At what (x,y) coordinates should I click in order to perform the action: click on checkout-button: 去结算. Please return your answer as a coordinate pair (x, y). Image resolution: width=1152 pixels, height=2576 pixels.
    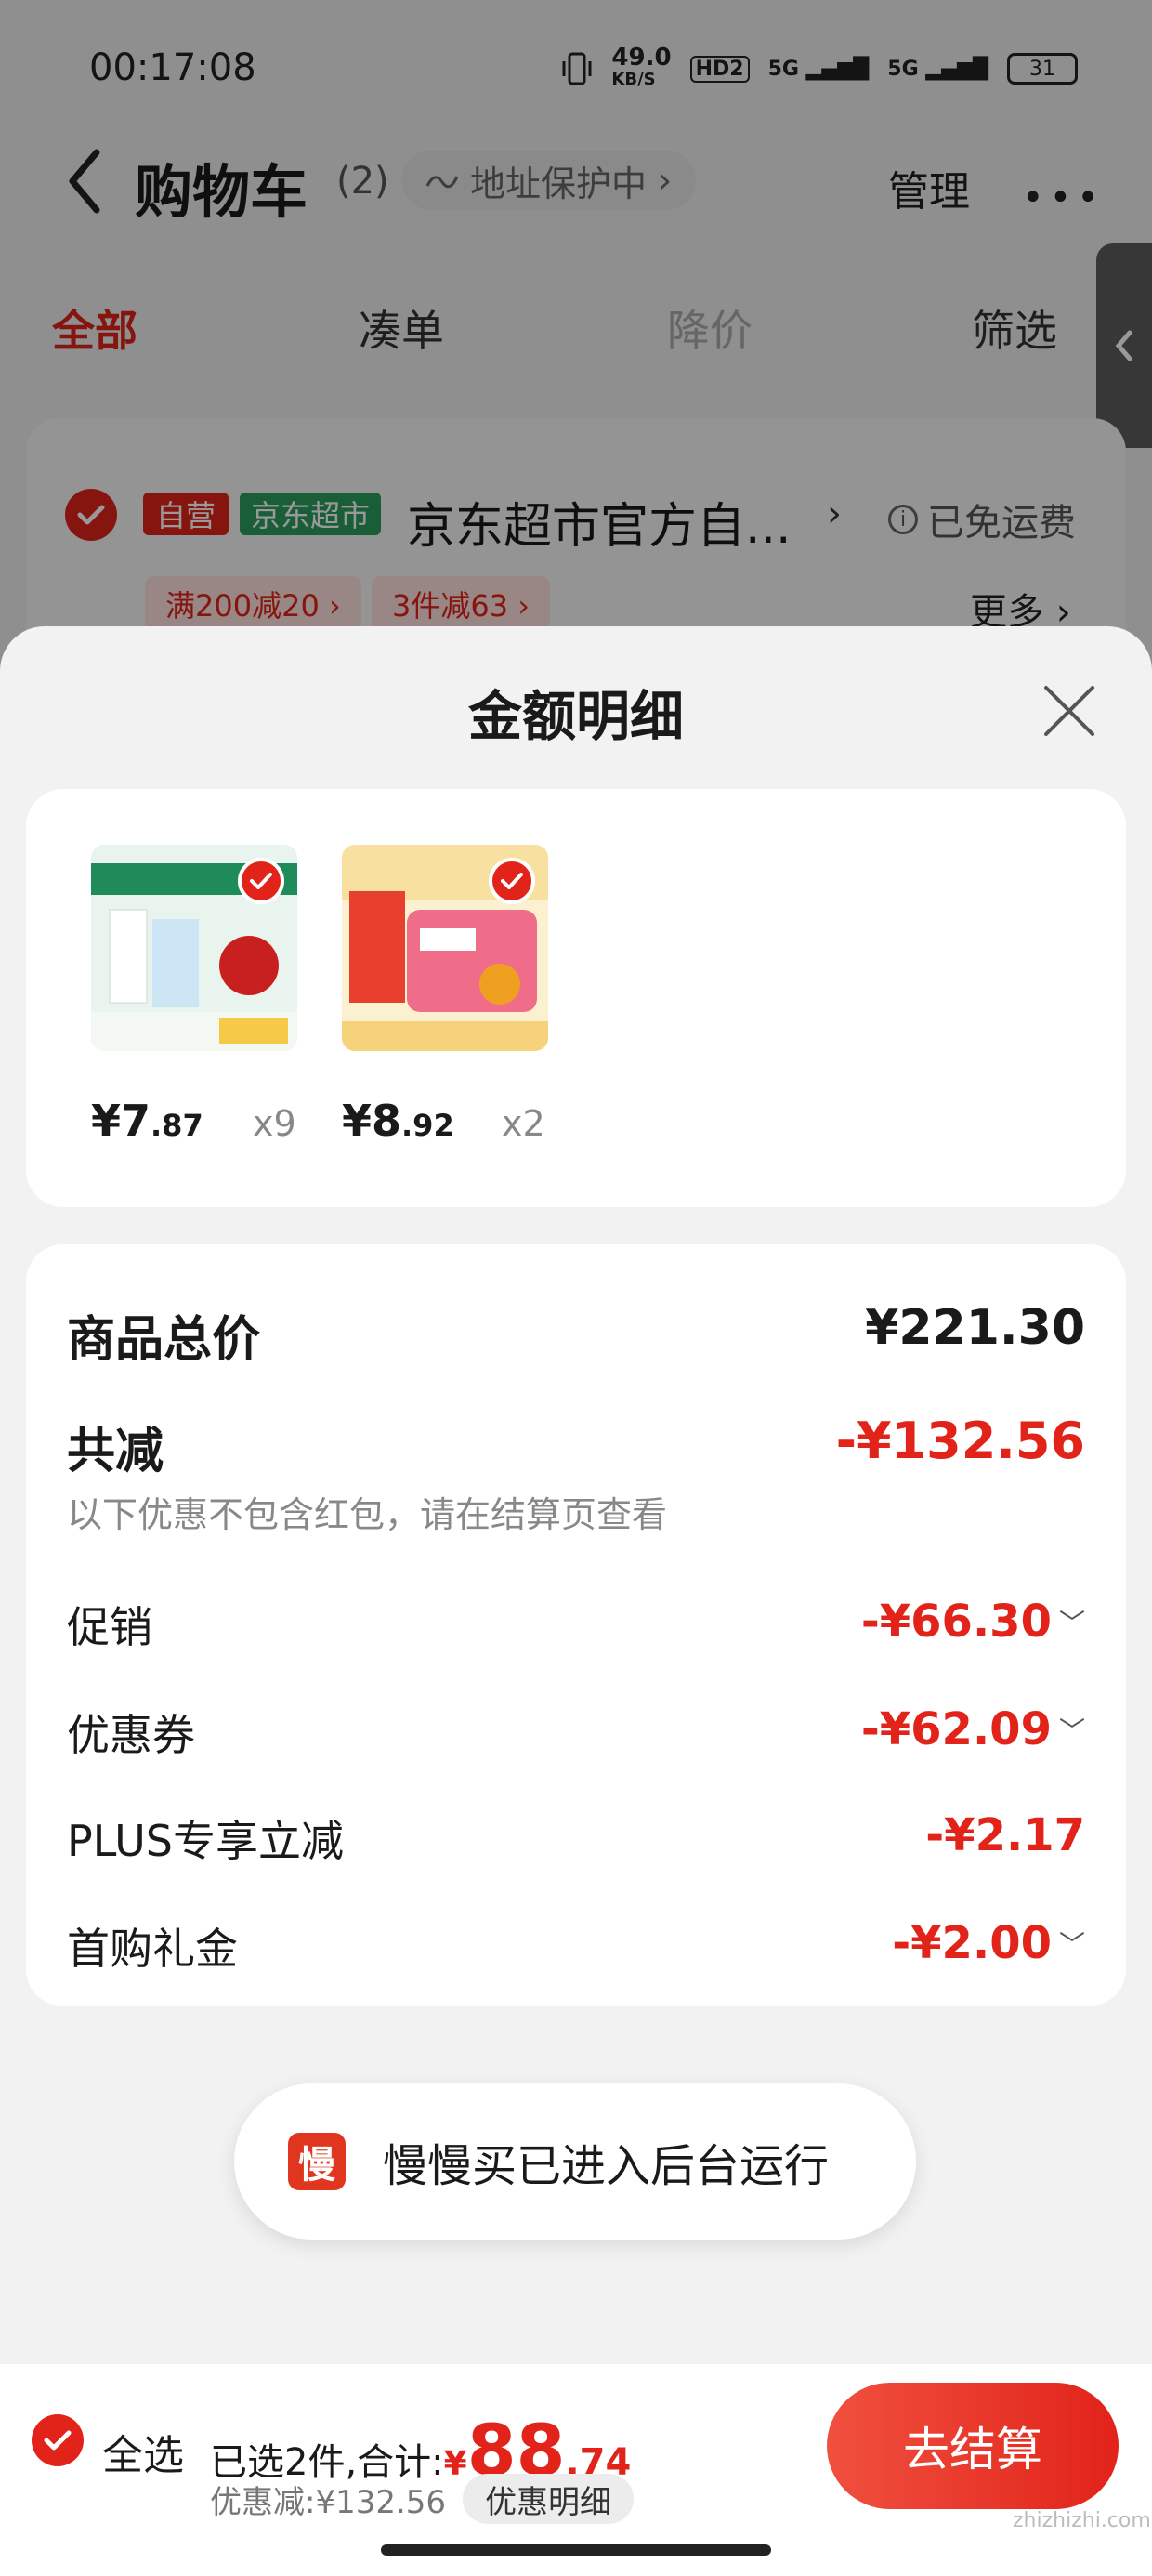
    Looking at the image, I should click on (973, 2446).